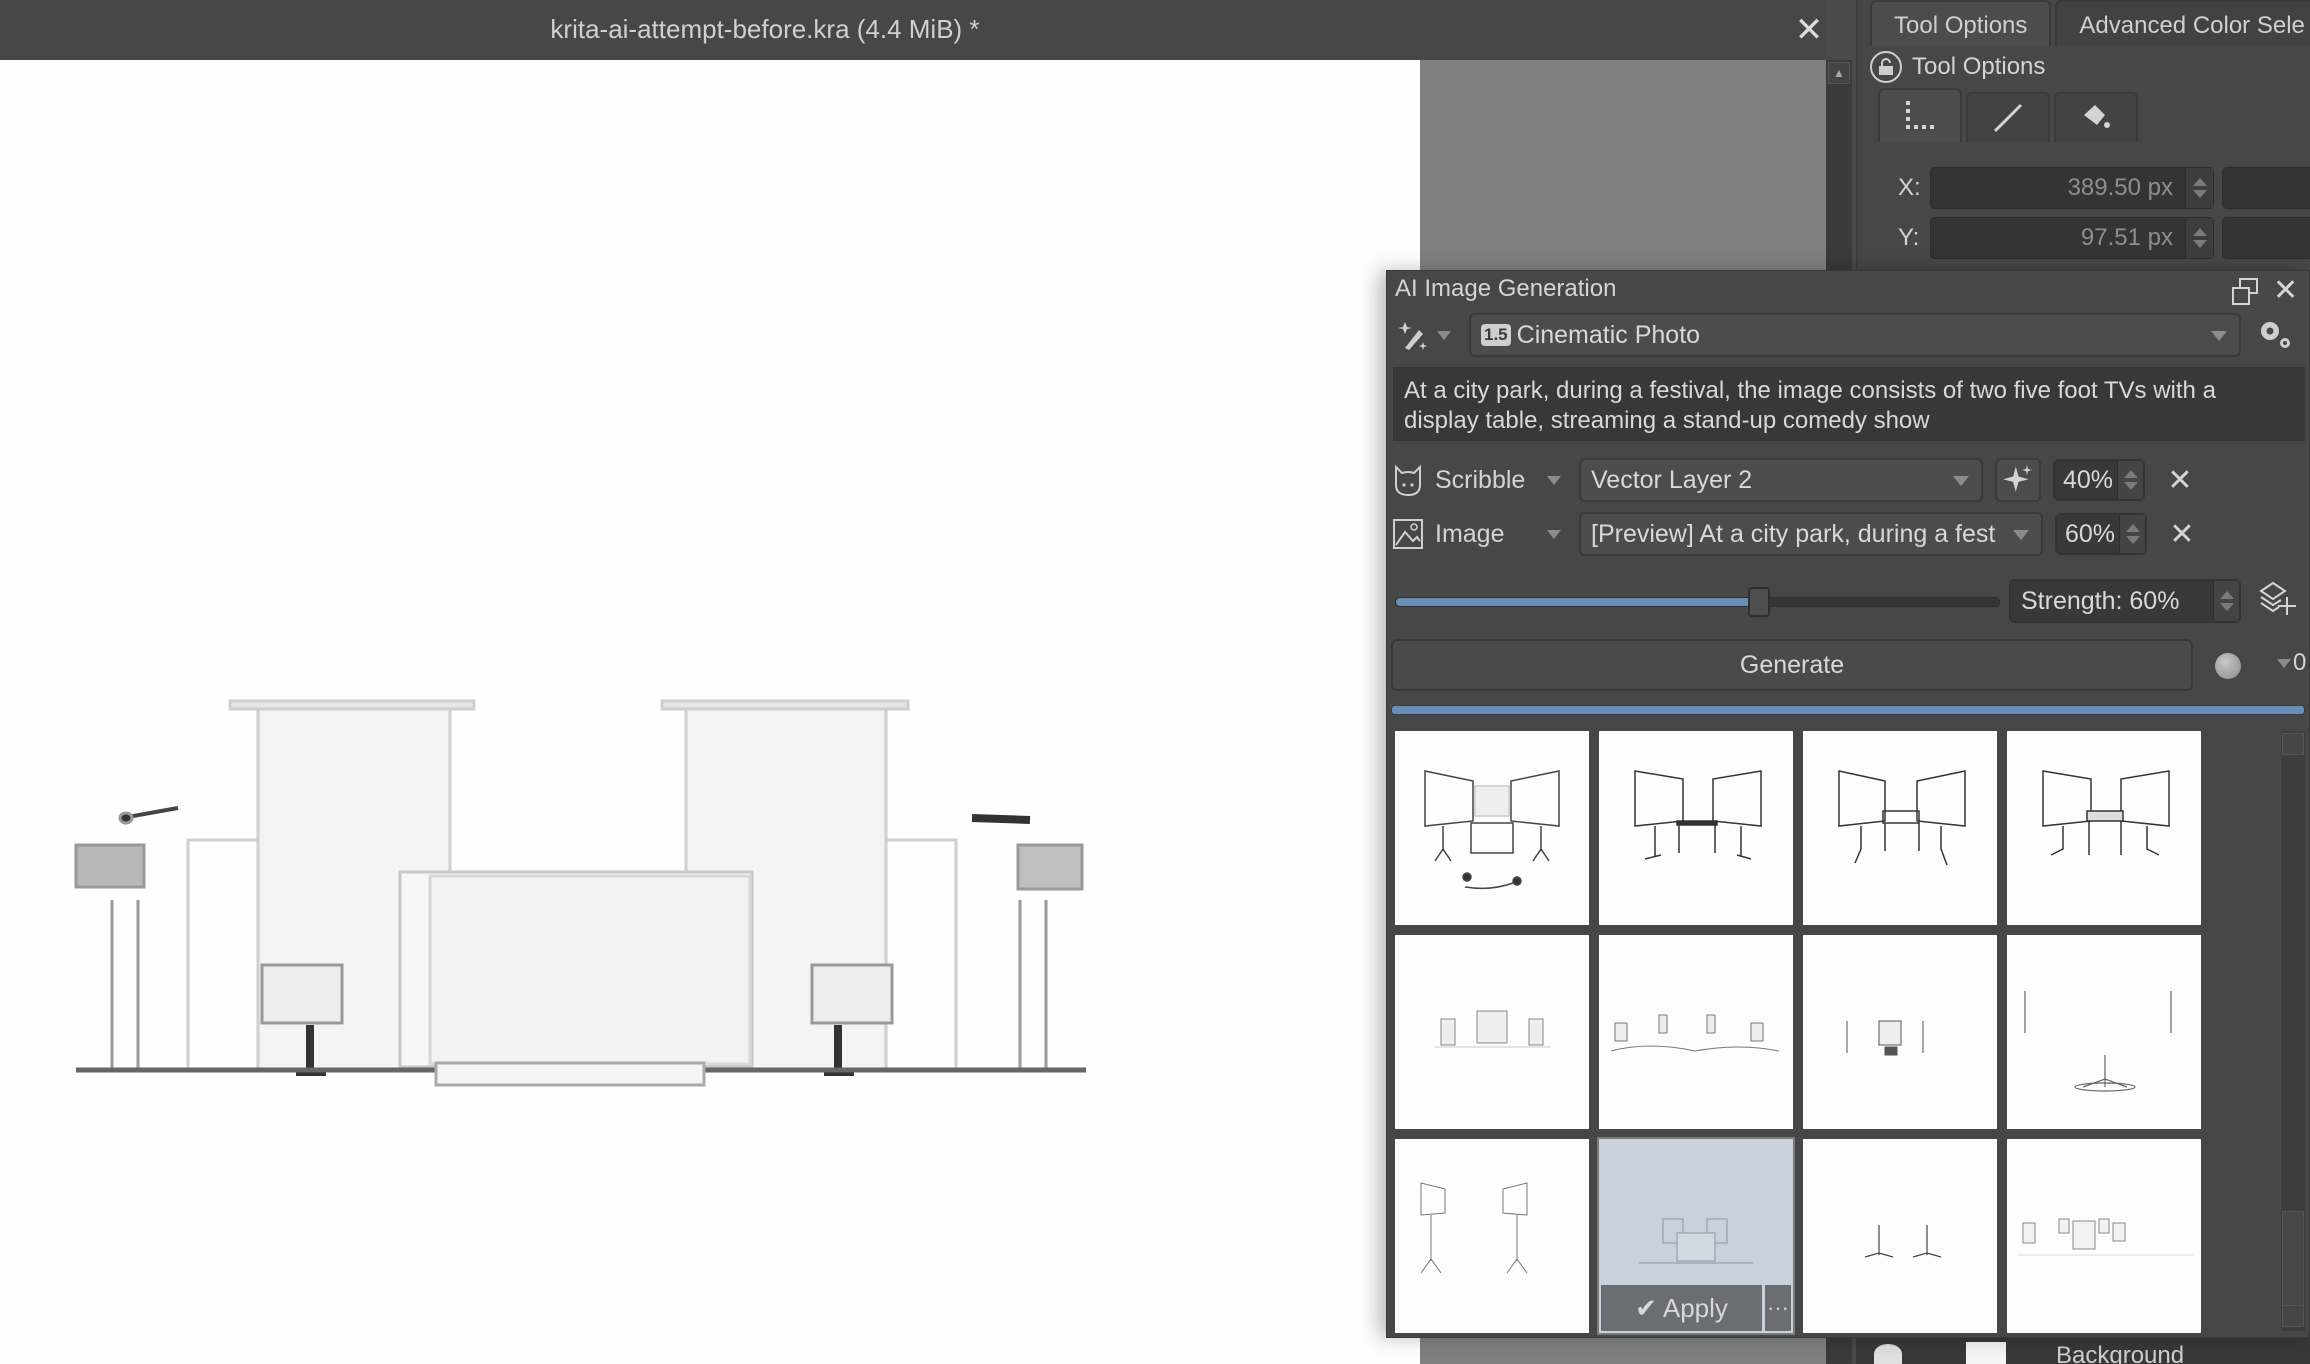 The height and width of the screenshot is (1364, 2310). I want to click on eye-icon, so click(1888, 1354).